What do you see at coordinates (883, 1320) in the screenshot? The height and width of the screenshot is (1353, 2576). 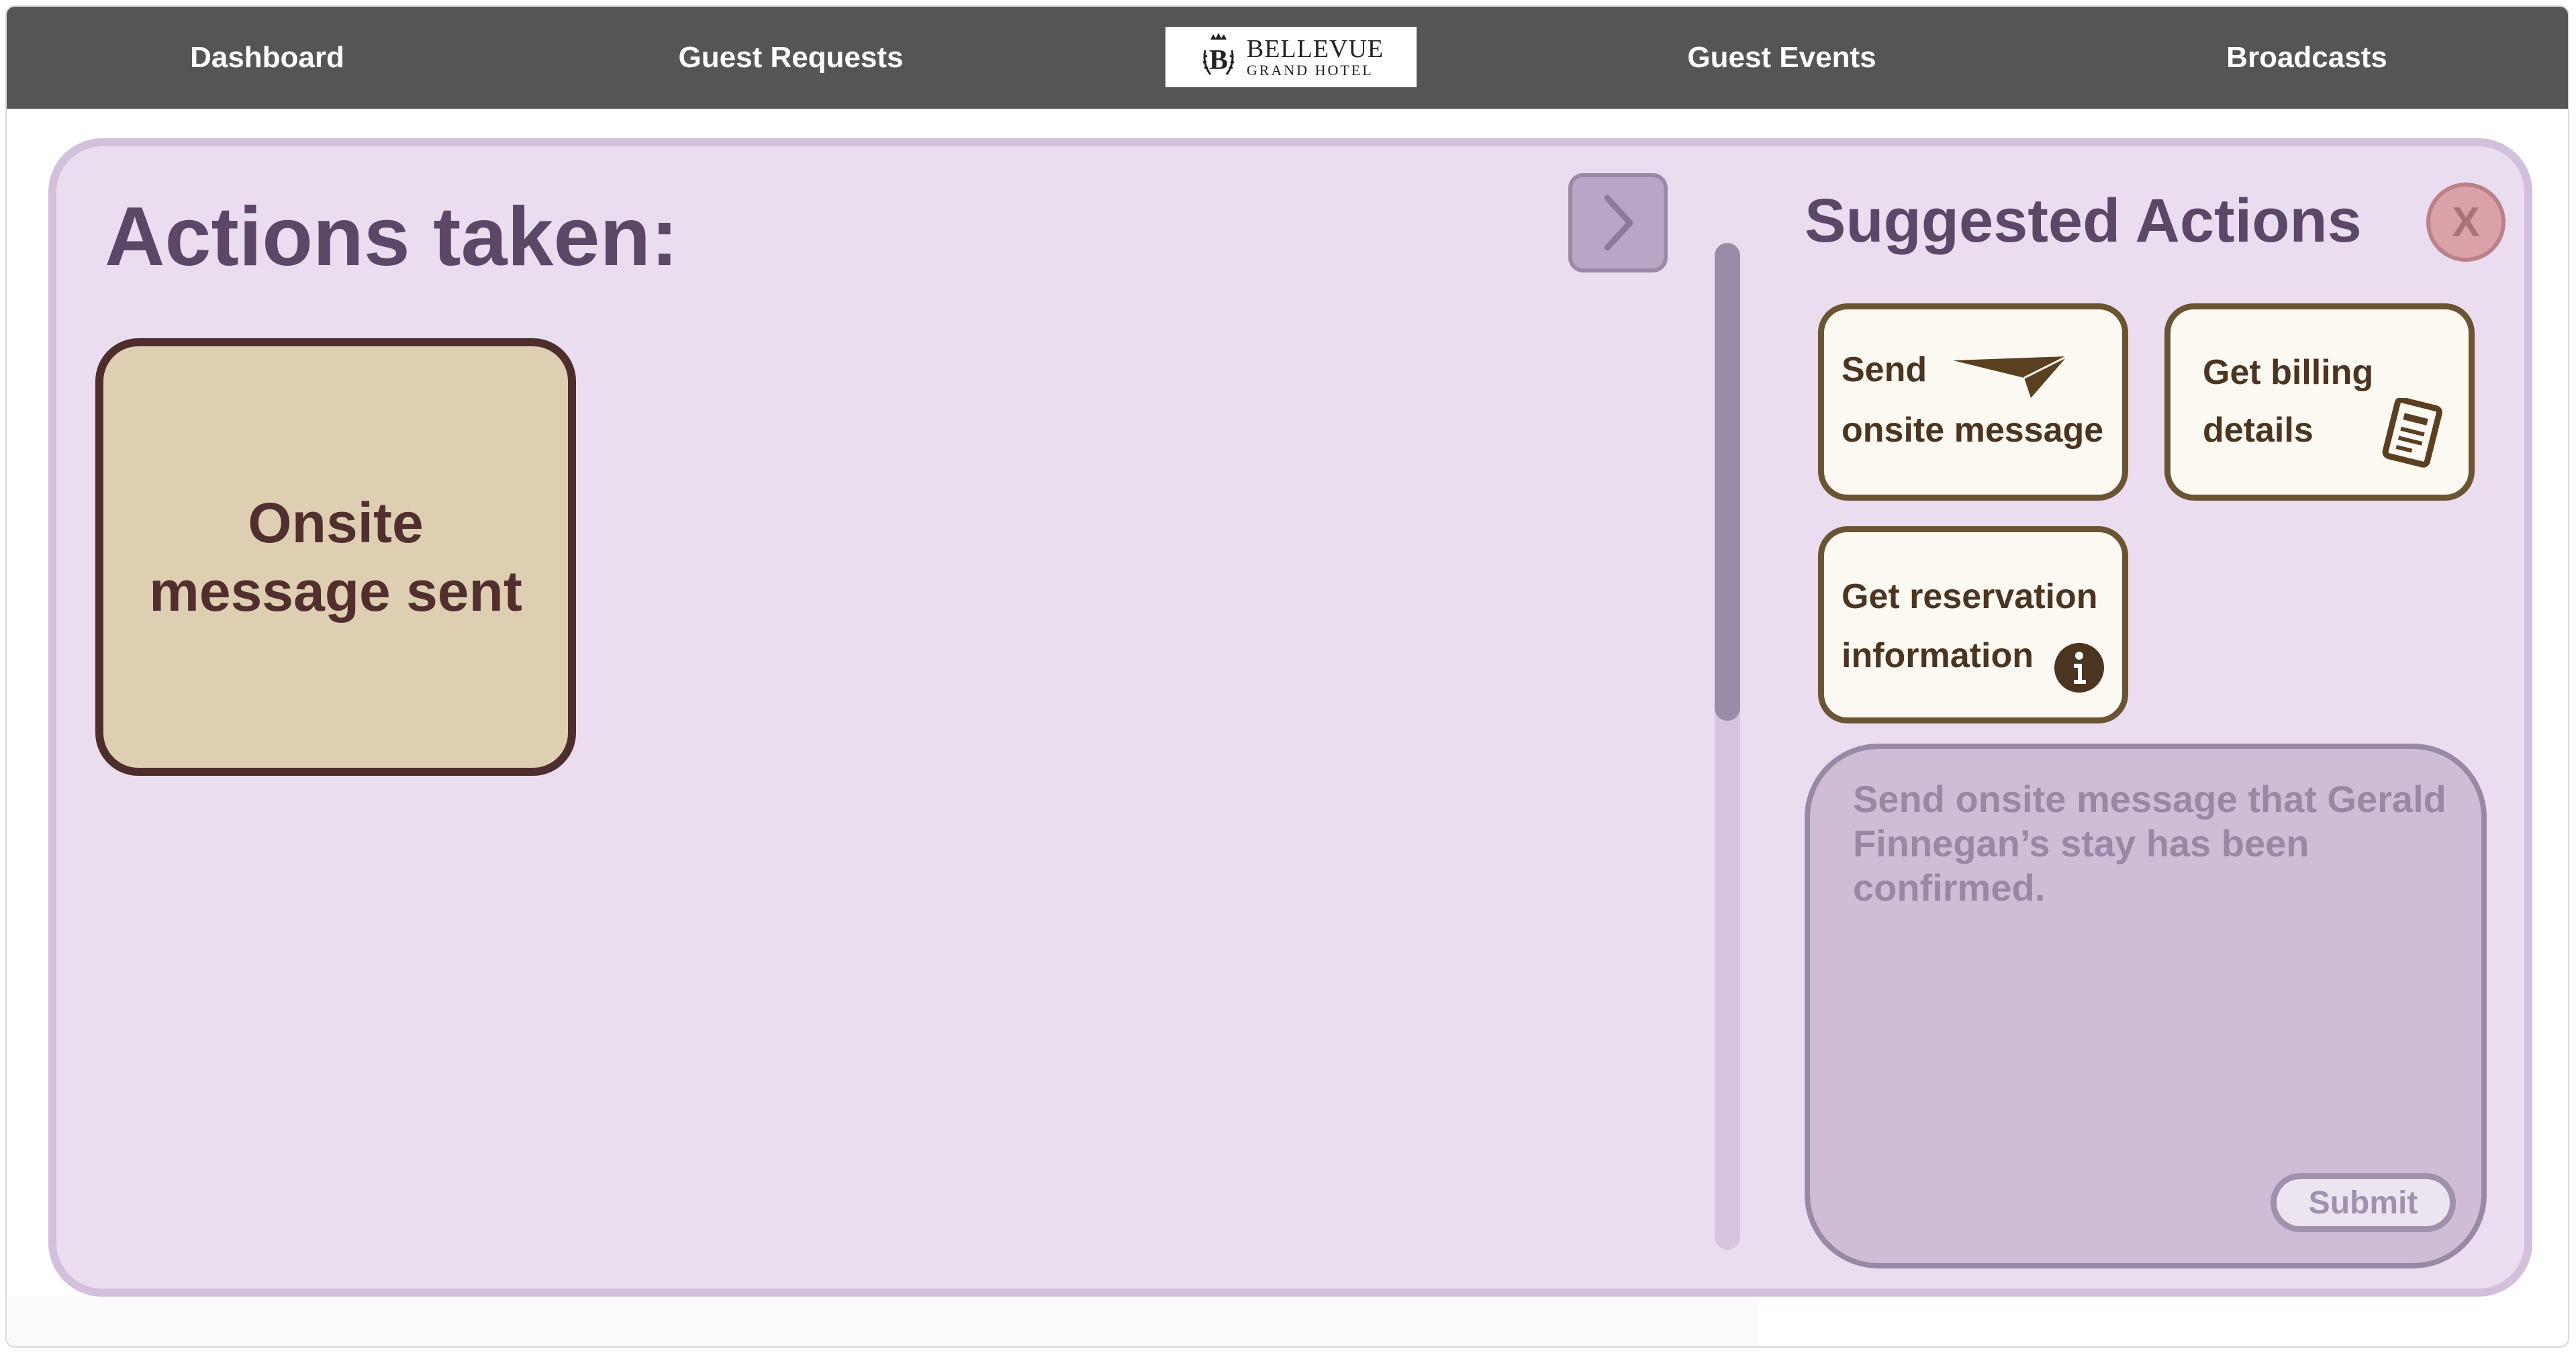 I see `footer-strip` at bounding box center [883, 1320].